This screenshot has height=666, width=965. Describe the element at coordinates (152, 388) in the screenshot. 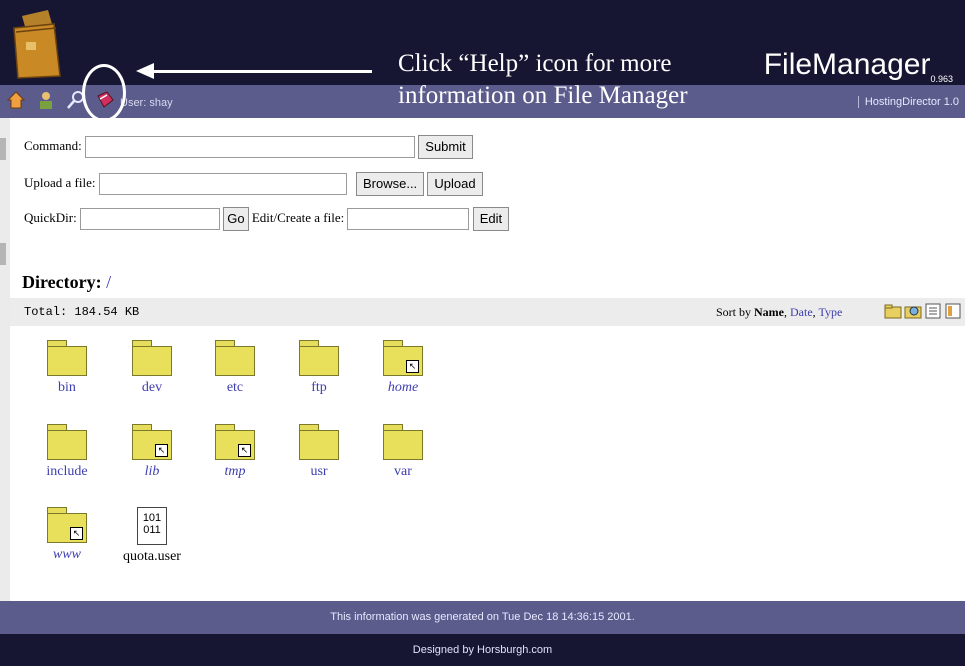

I see `item-name: dev` at that location.